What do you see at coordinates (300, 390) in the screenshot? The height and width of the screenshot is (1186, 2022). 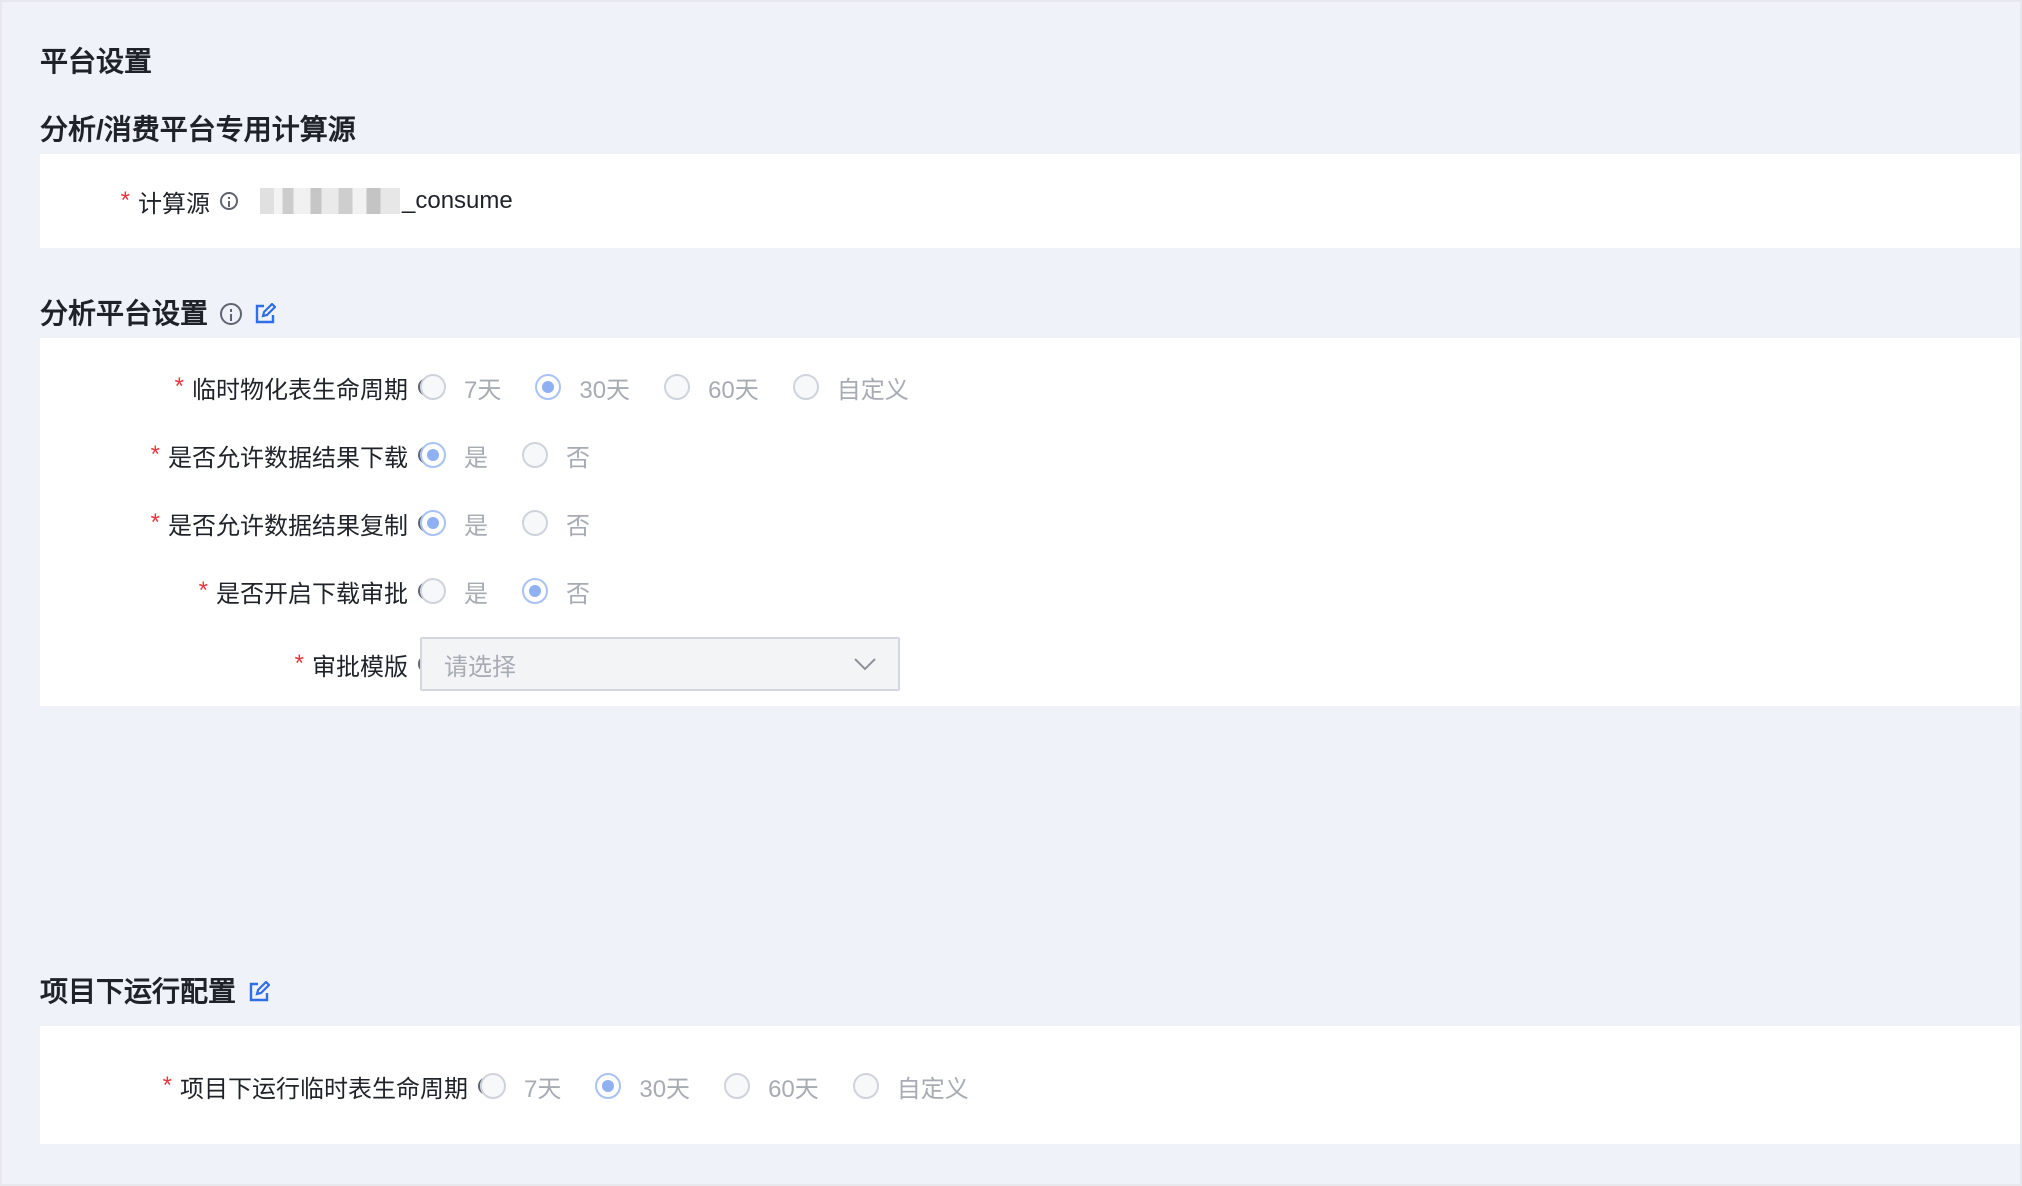 I see `lifecycle-label-text: 临时物化表生命周期` at bounding box center [300, 390].